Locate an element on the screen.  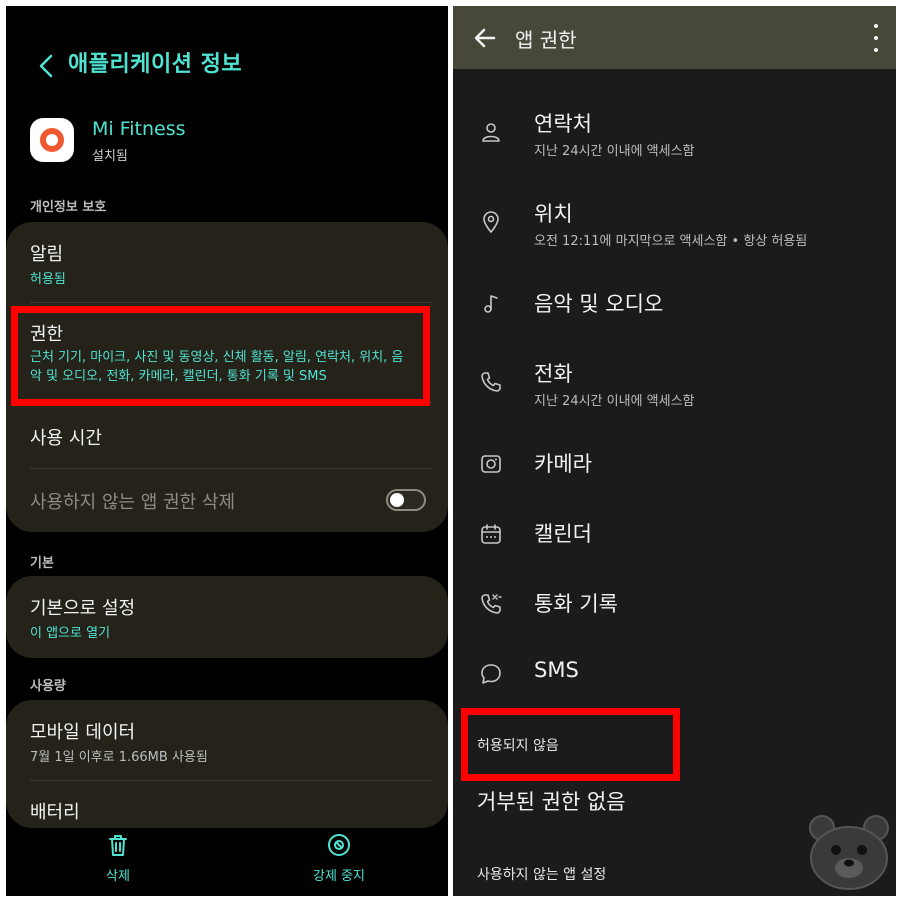
remove-unused-permissions-toggle is located at coordinates (406, 500).